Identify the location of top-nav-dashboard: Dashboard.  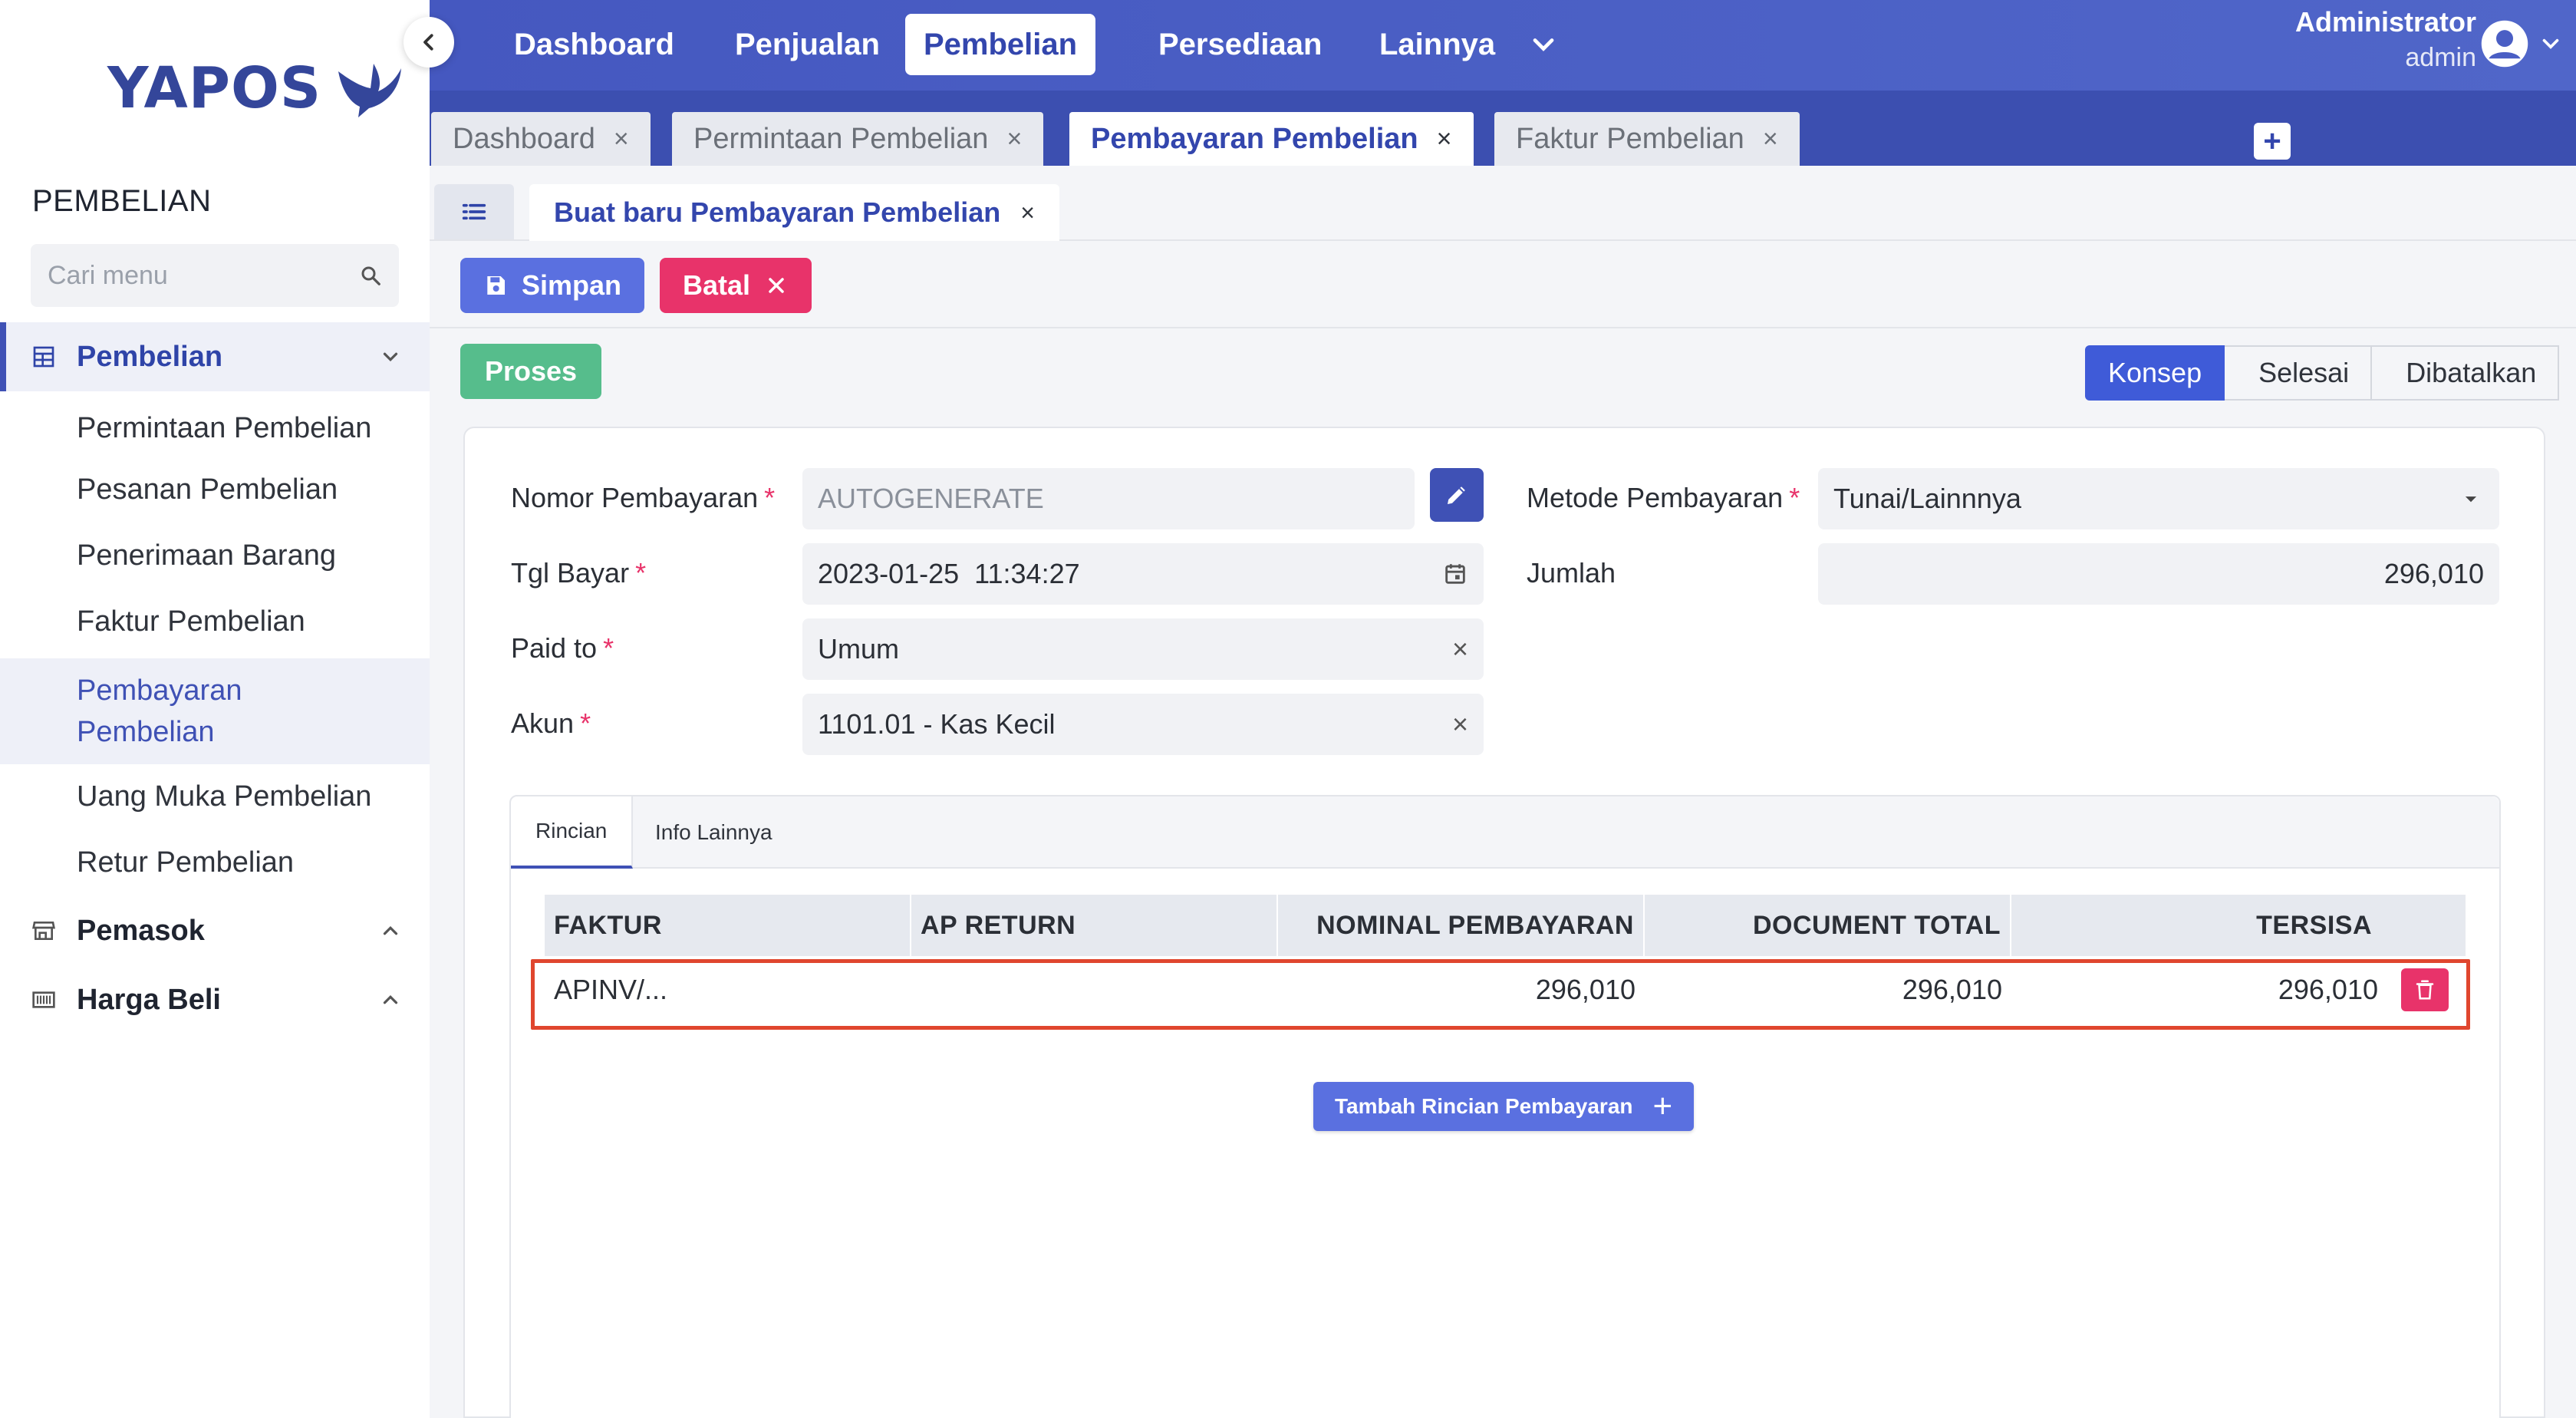
(594, 44).